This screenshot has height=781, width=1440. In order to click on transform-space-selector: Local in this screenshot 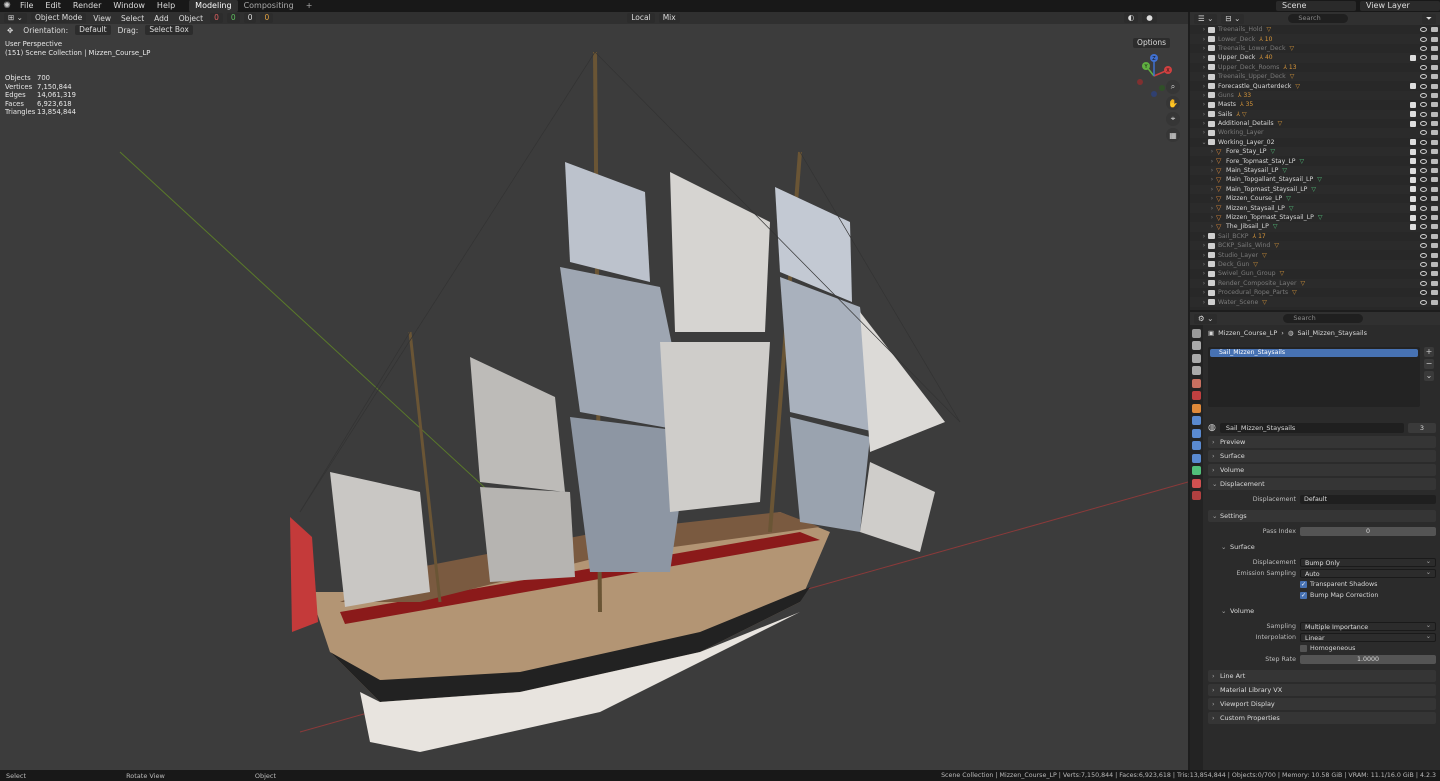, I will do `click(641, 18)`.